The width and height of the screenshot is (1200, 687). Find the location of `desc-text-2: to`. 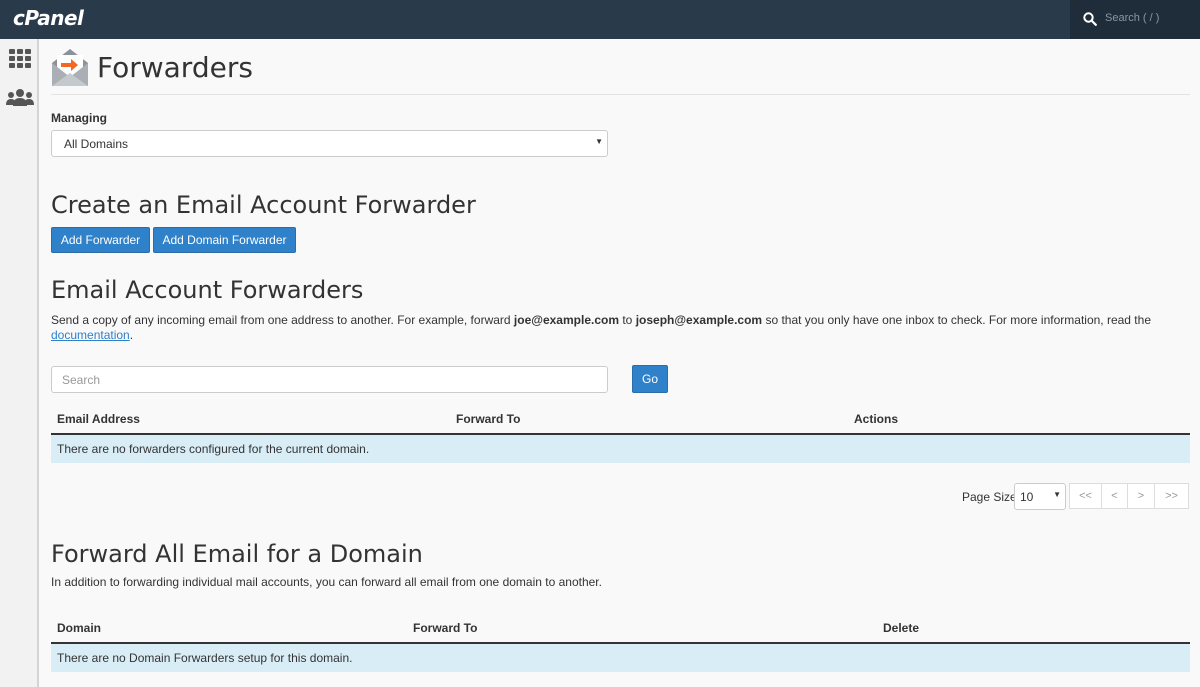

desc-text-2: to is located at coordinates (627, 320).